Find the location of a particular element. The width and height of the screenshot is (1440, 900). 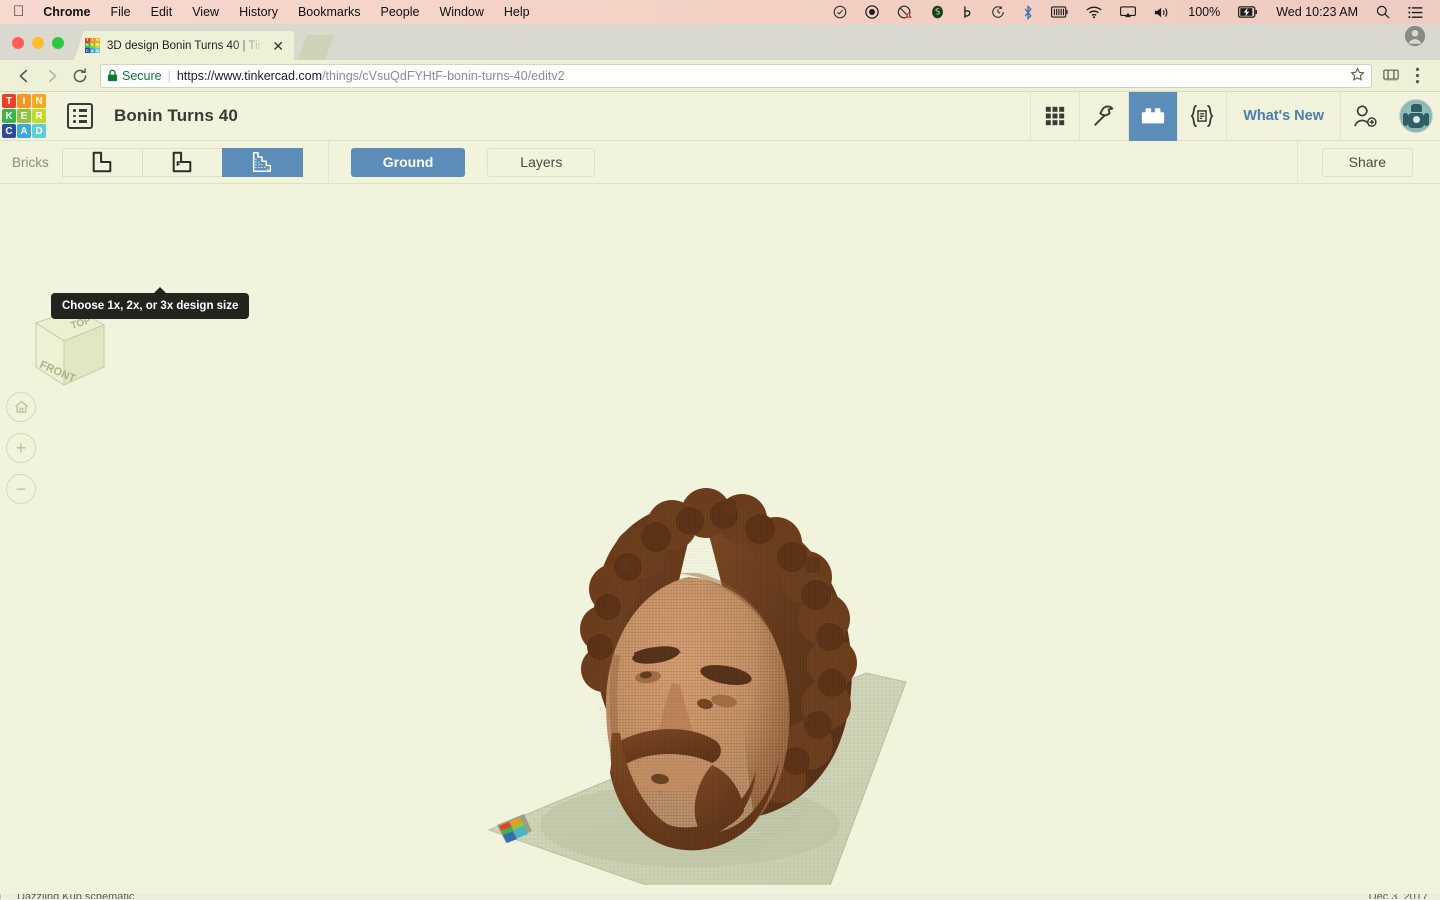

menubar-clock: Wed 10:23 AM is located at coordinates (1317, 12).